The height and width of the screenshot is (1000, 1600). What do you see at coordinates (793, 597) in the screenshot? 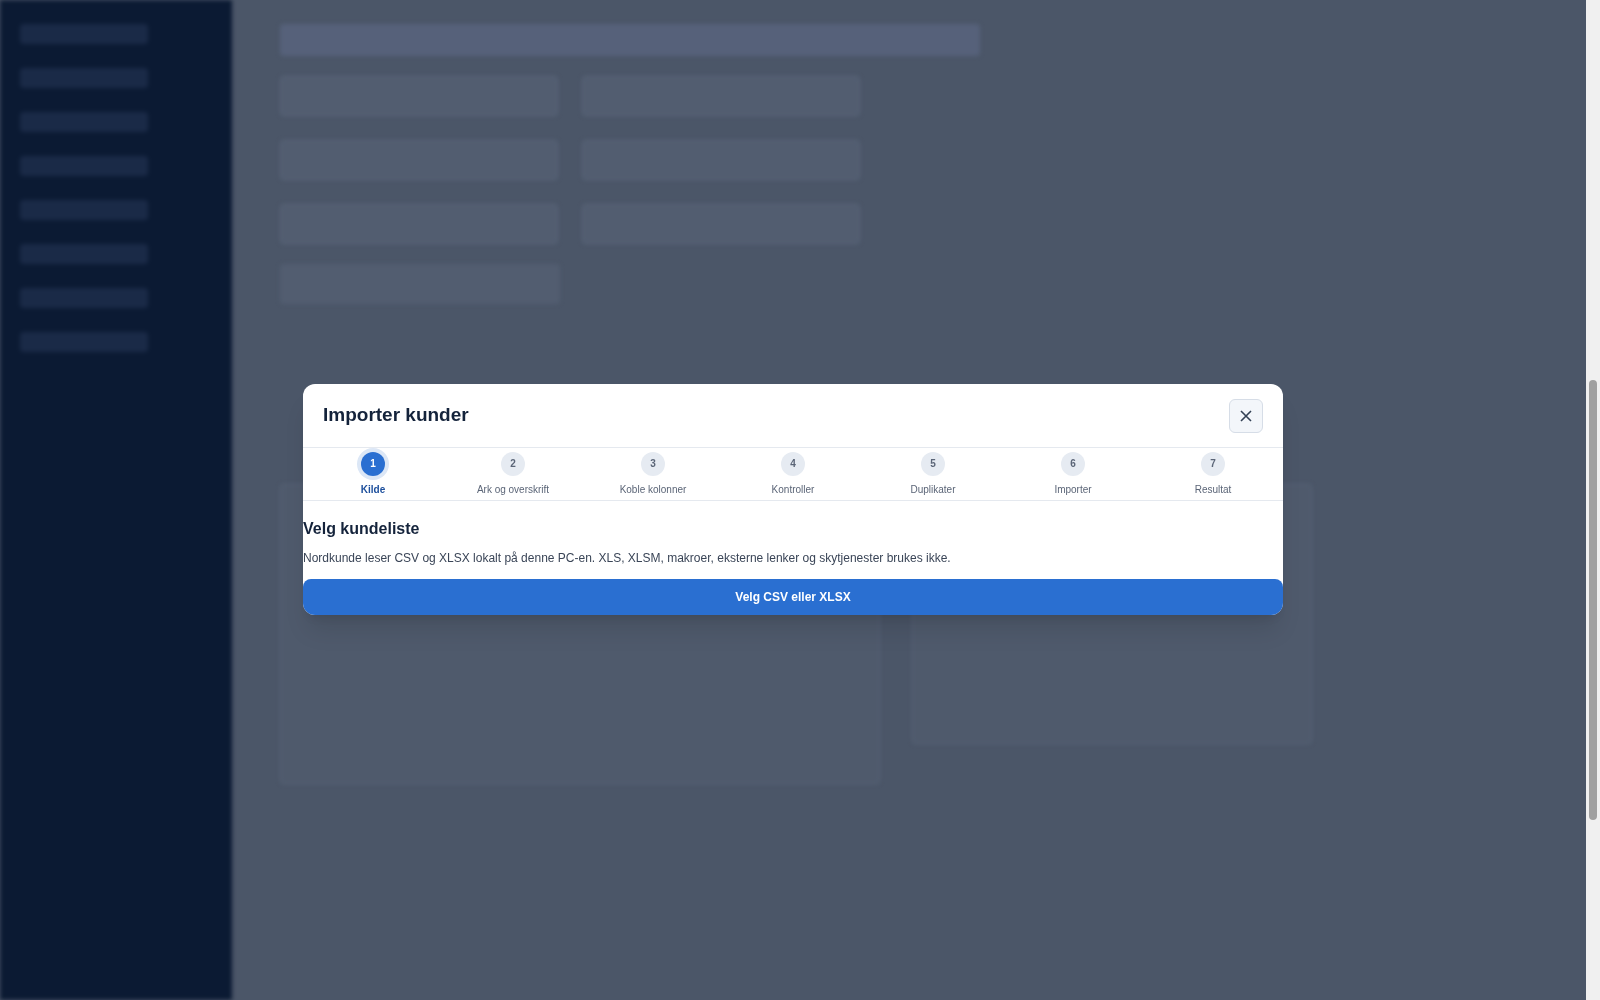
I see `choose-file-button: Velg CSV eller XLSX` at bounding box center [793, 597].